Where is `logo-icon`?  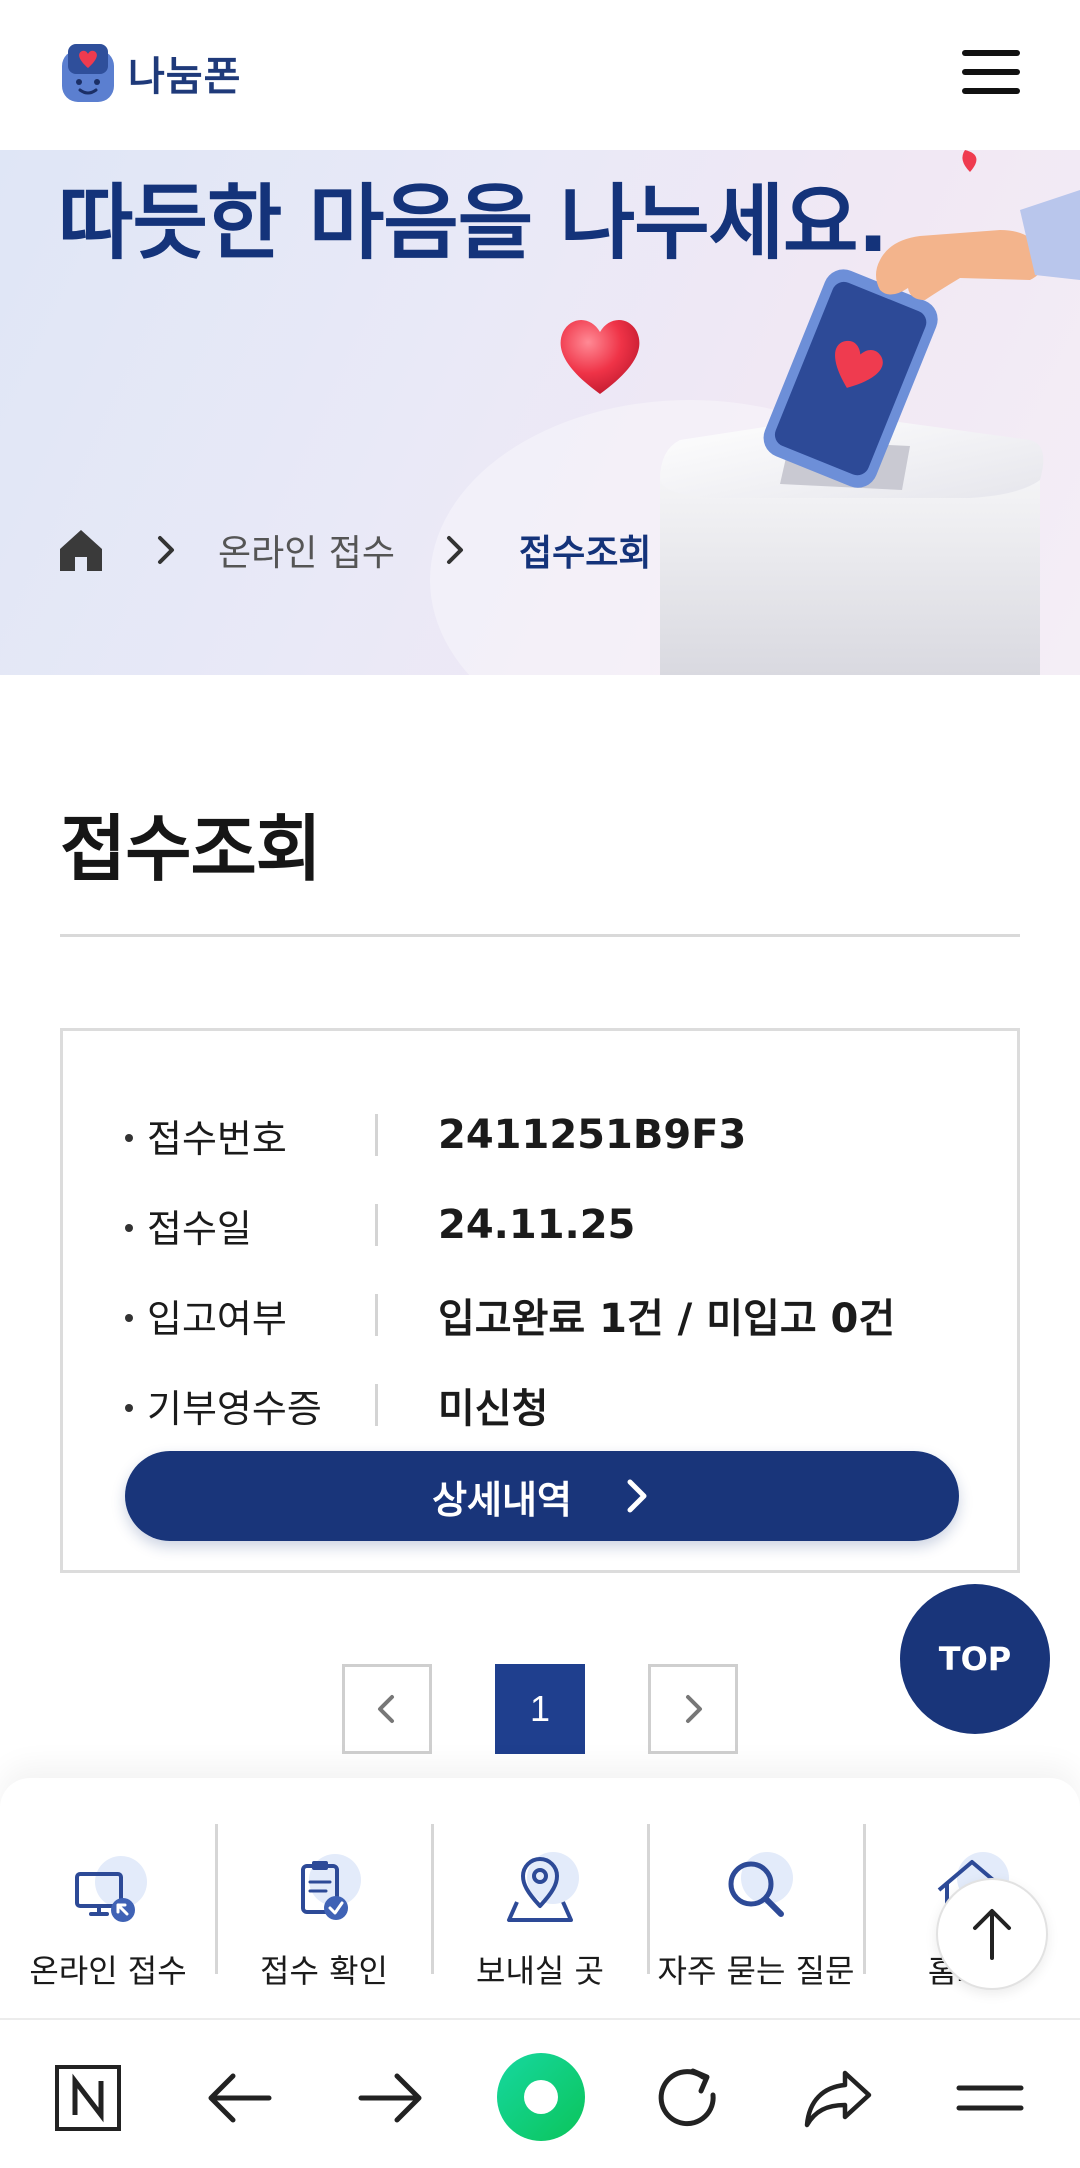
logo-icon is located at coordinates (88, 73).